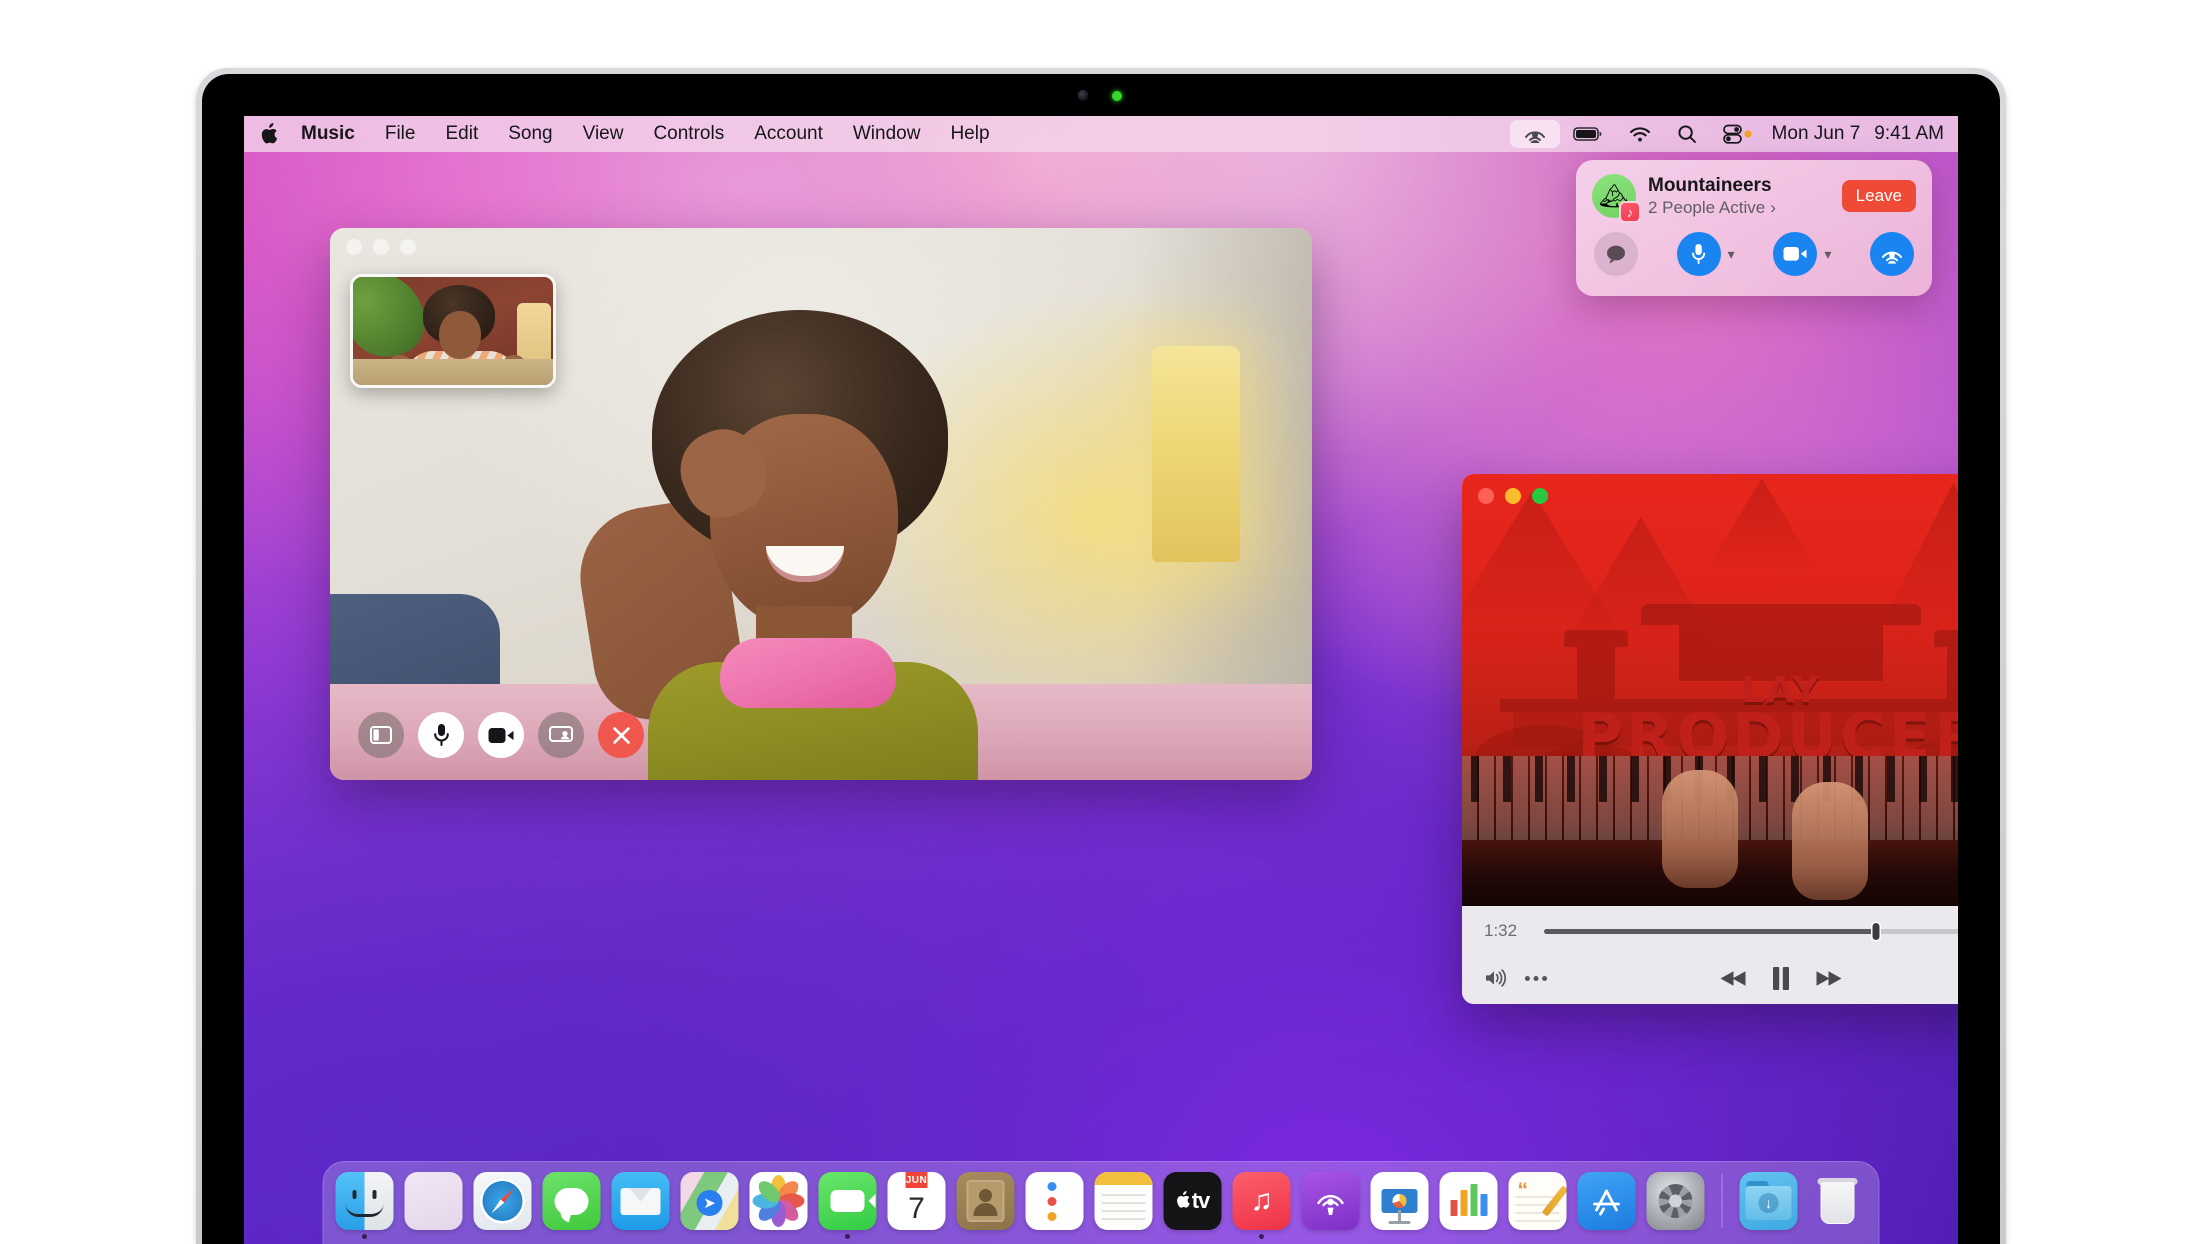  Describe the element at coordinates (887, 134) in the screenshot. I see `menu-item-window: Window` at that location.